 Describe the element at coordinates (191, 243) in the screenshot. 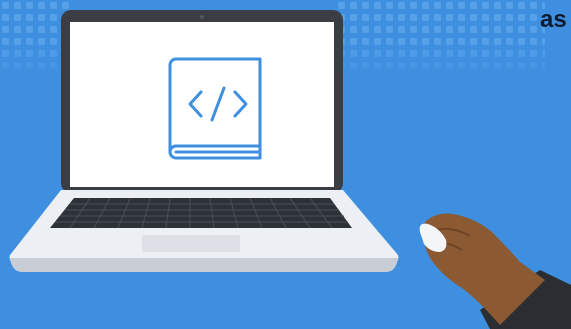

I see `laptop-trackpad` at that location.